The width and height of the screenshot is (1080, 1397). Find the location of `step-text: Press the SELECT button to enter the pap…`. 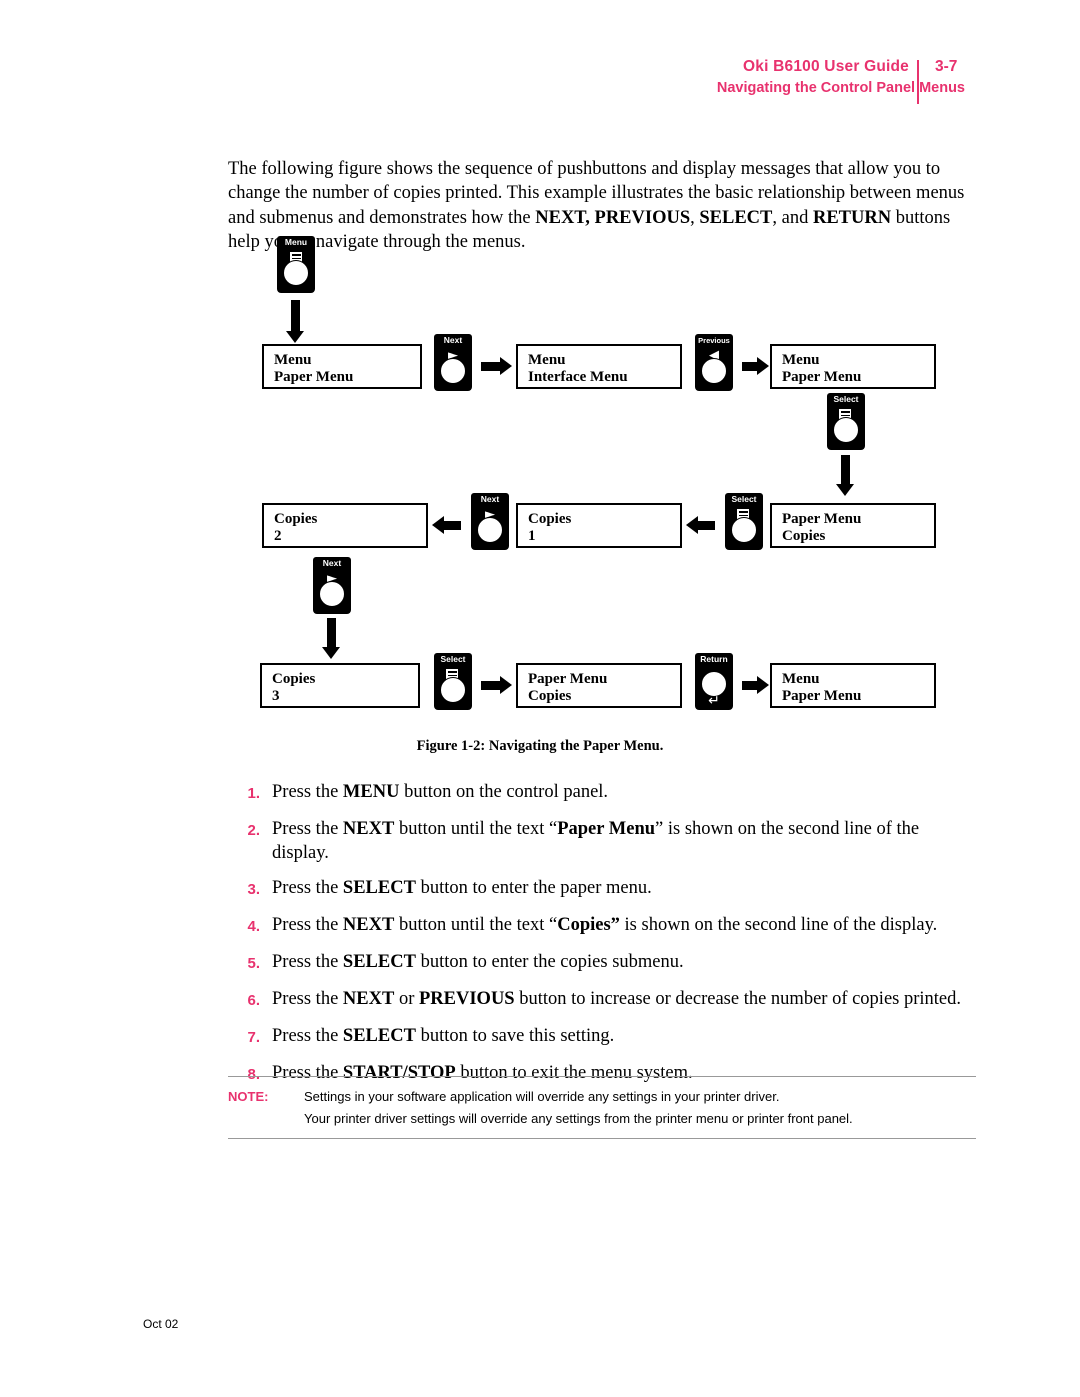

step-text: Press the SELECT button to enter the pap… is located at coordinates (624, 889).